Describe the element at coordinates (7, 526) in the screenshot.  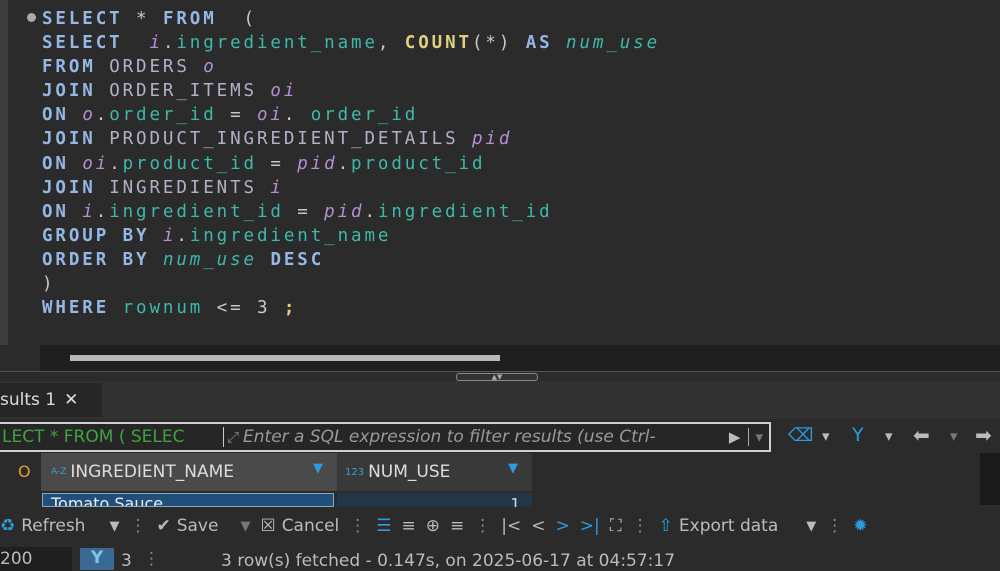
I see `refresh-icon: ♻` at that location.